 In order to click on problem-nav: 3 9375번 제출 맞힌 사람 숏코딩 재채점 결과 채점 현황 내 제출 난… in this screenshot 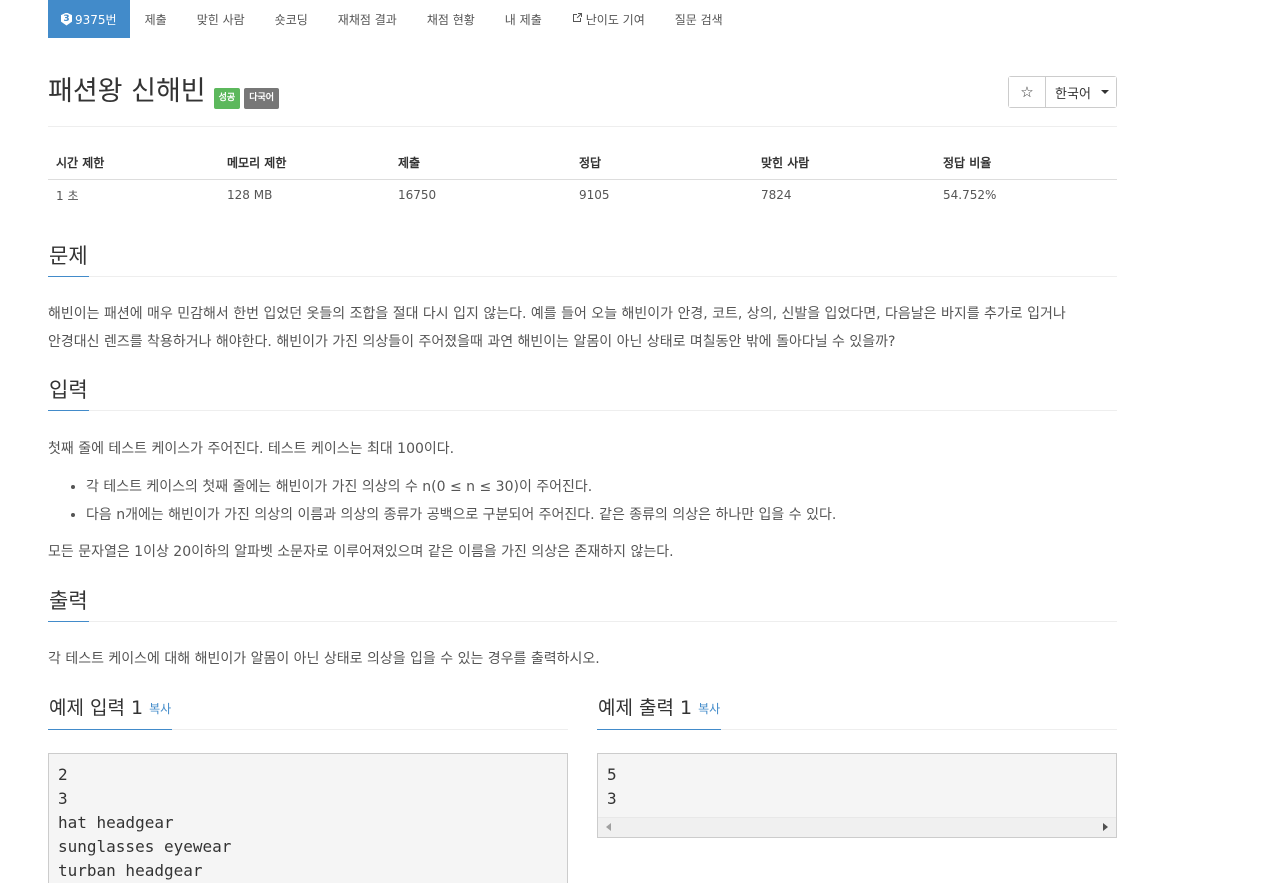, I will do `click(393, 19)`.